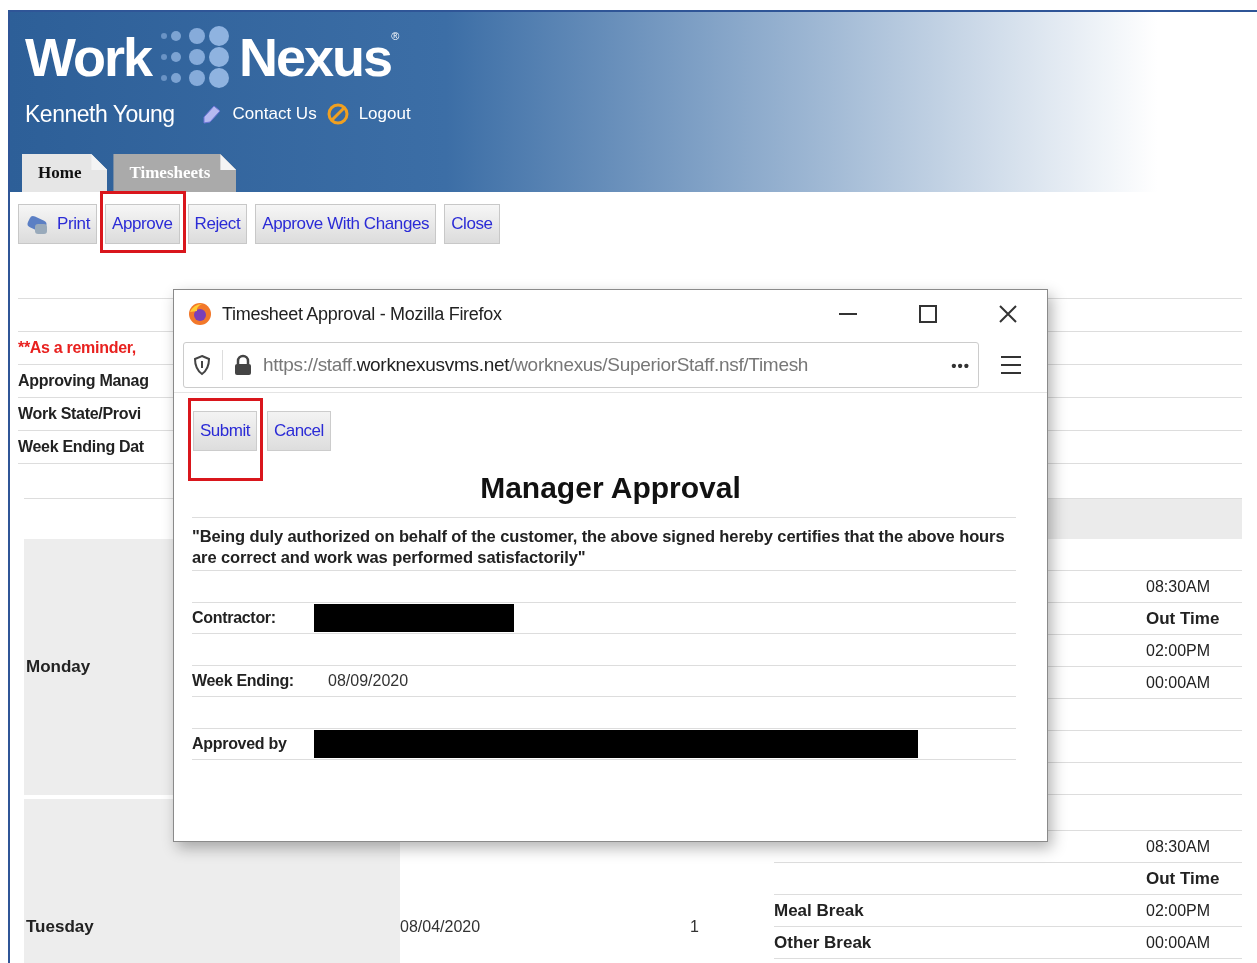 This screenshot has width=1257, height=963. Describe the element at coordinates (337, 114) in the screenshot. I see `prohibited-icon` at that location.